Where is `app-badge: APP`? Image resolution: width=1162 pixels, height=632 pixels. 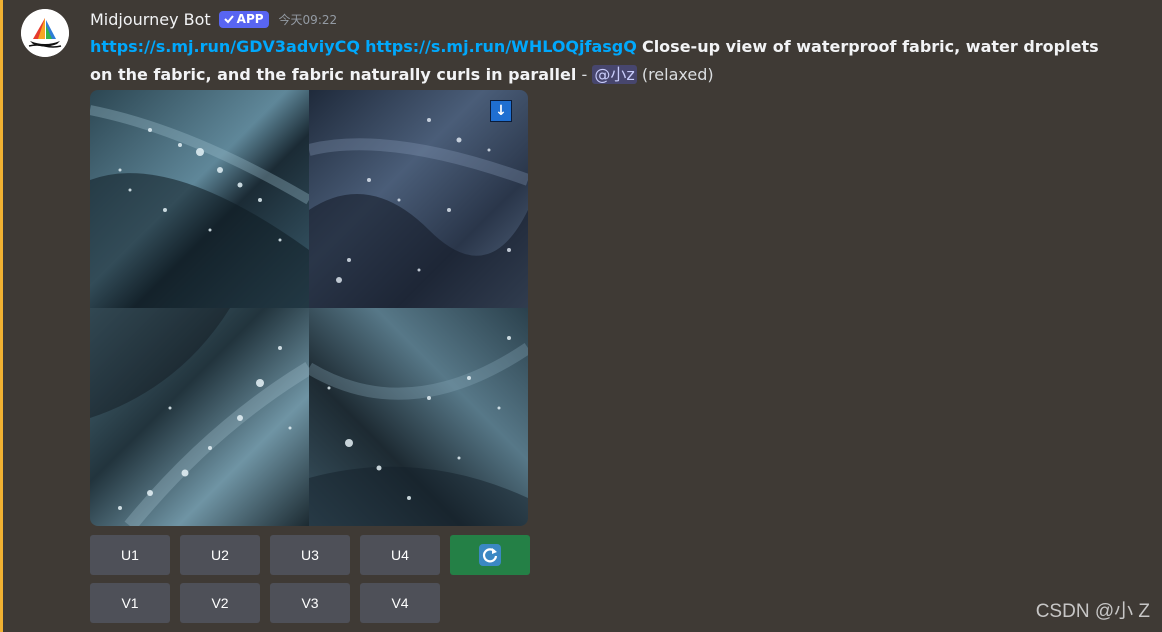 app-badge: APP is located at coordinates (243, 19).